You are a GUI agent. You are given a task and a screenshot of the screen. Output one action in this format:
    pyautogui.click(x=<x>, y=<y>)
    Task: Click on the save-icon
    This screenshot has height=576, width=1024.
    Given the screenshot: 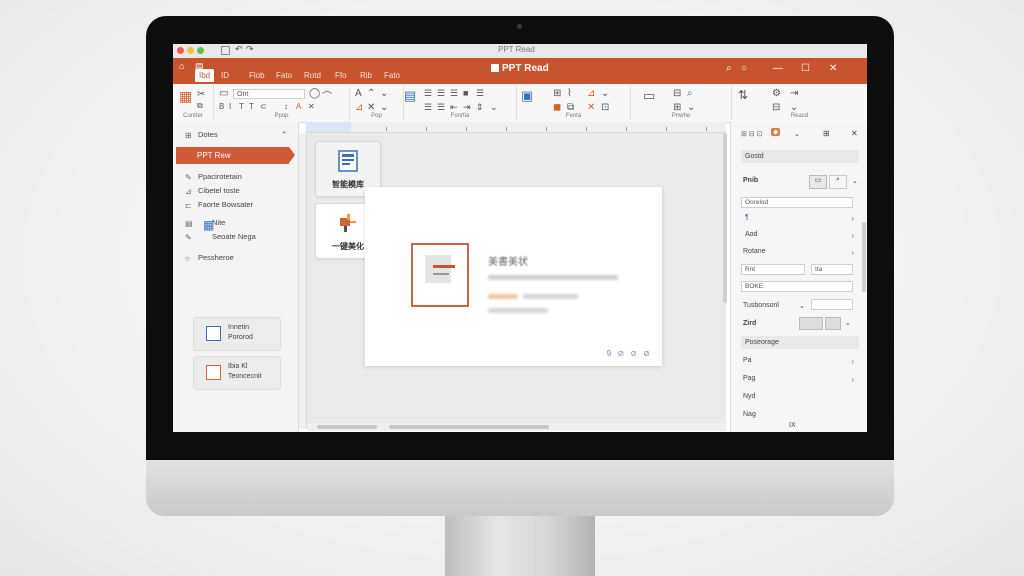 What is the action you would take?
    pyautogui.click(x=225, y=50)
    